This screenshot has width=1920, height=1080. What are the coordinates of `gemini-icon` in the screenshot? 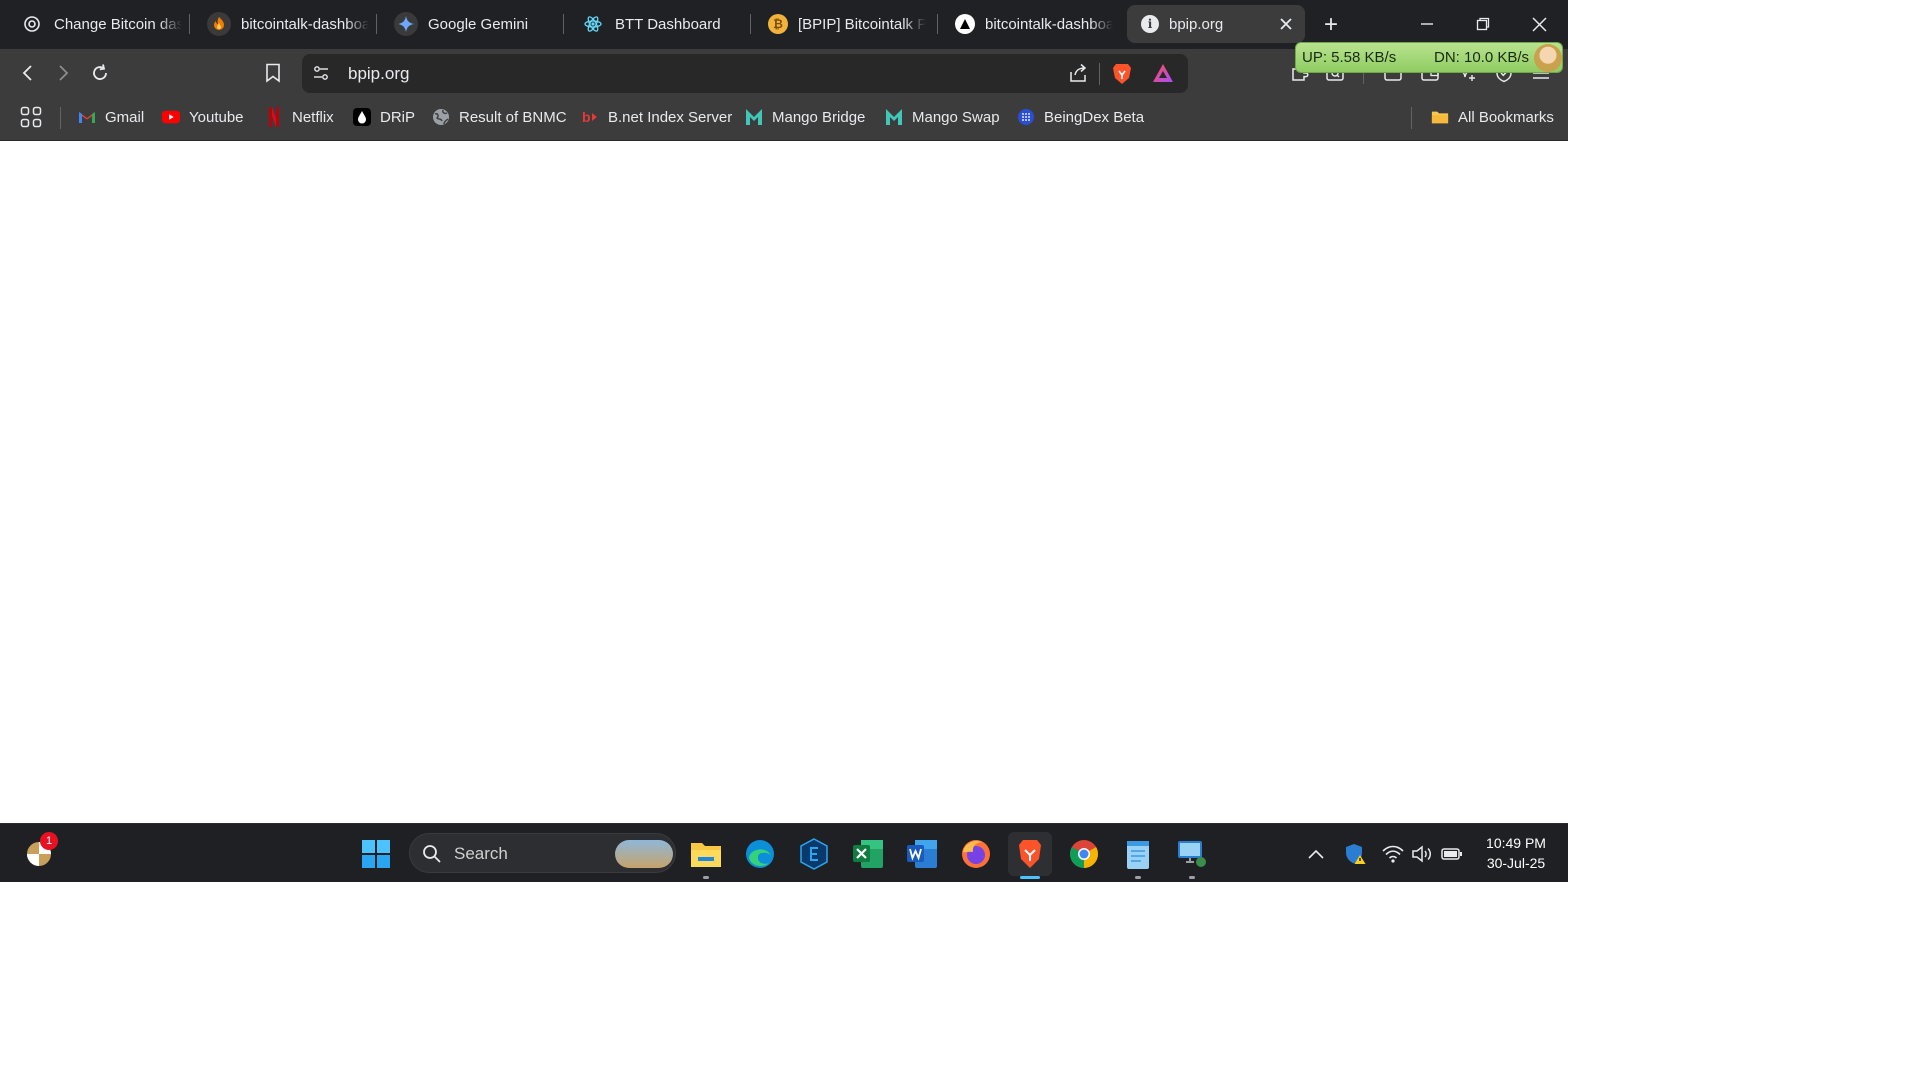 It's located at (406, 24).